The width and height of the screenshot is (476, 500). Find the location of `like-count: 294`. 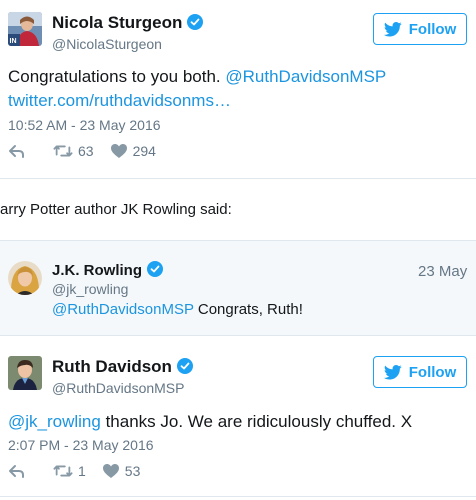

like-count: 294 is located at coordinates (144, 151).